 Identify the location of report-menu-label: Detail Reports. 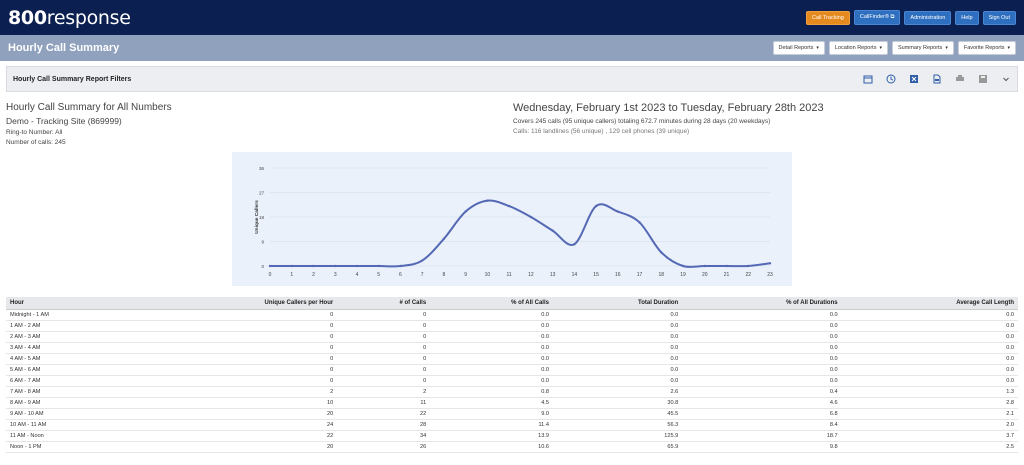
(796, 48).